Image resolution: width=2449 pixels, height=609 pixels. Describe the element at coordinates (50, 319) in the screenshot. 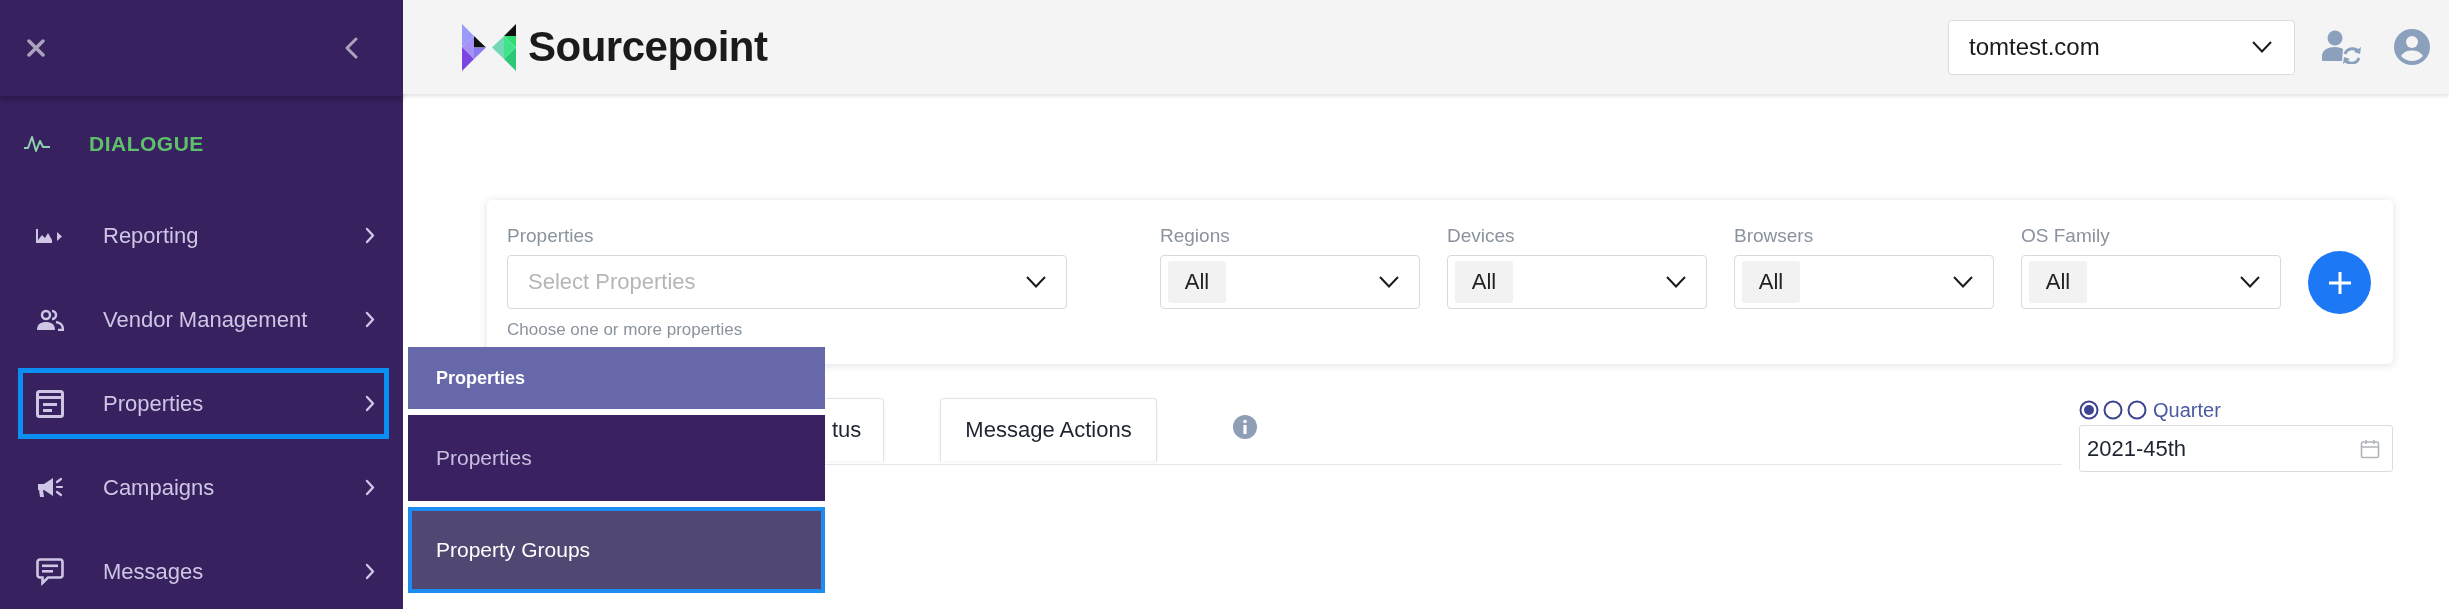

I see `people-icon` at that location.